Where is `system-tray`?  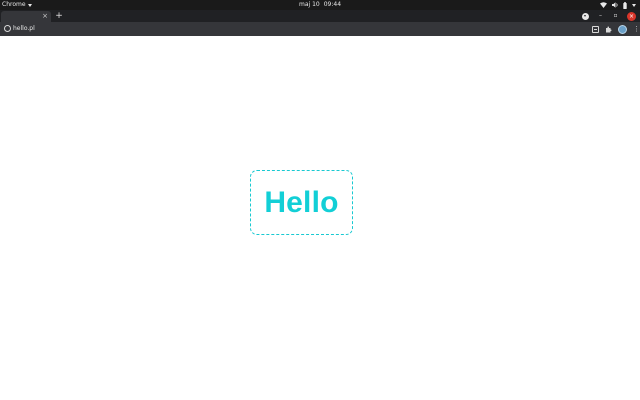
system-tray is located at coordinates (618, 5).